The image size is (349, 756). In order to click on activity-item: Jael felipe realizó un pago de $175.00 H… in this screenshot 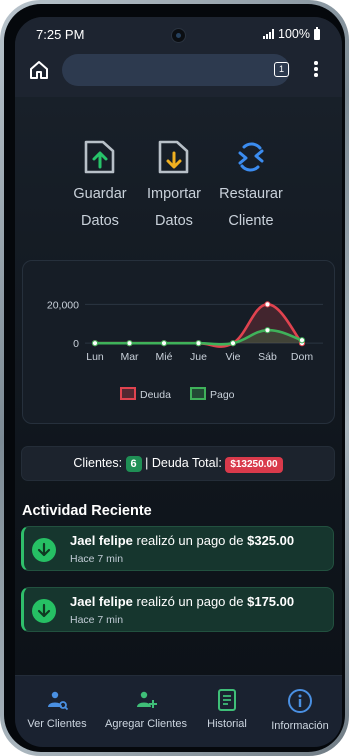, I will do `click(177, 609)`.